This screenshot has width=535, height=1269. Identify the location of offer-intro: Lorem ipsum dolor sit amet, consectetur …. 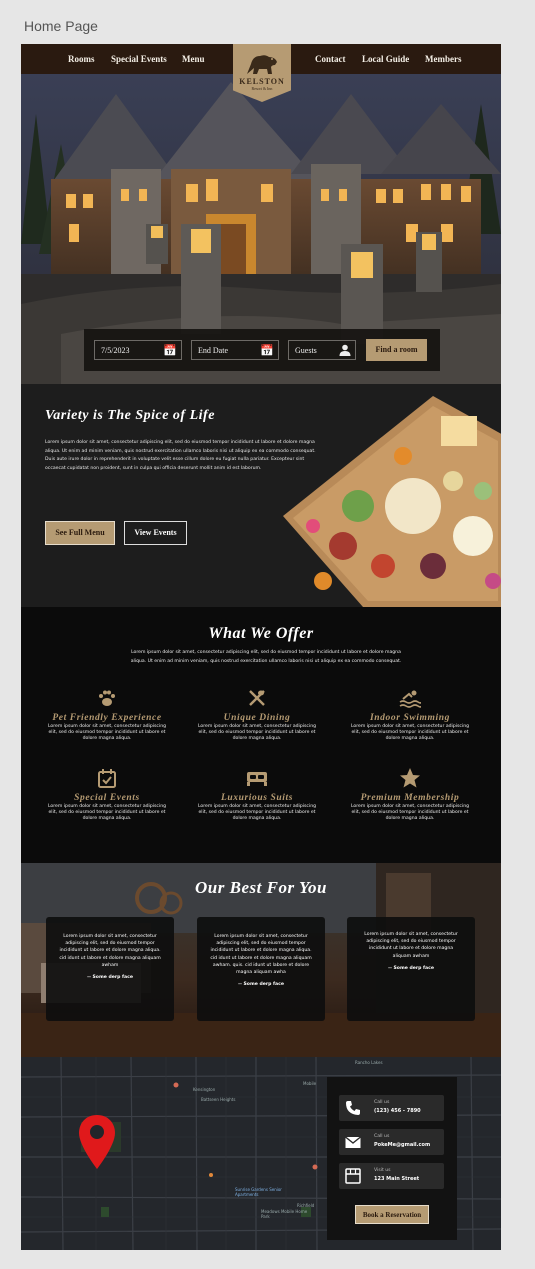
(266, 657).